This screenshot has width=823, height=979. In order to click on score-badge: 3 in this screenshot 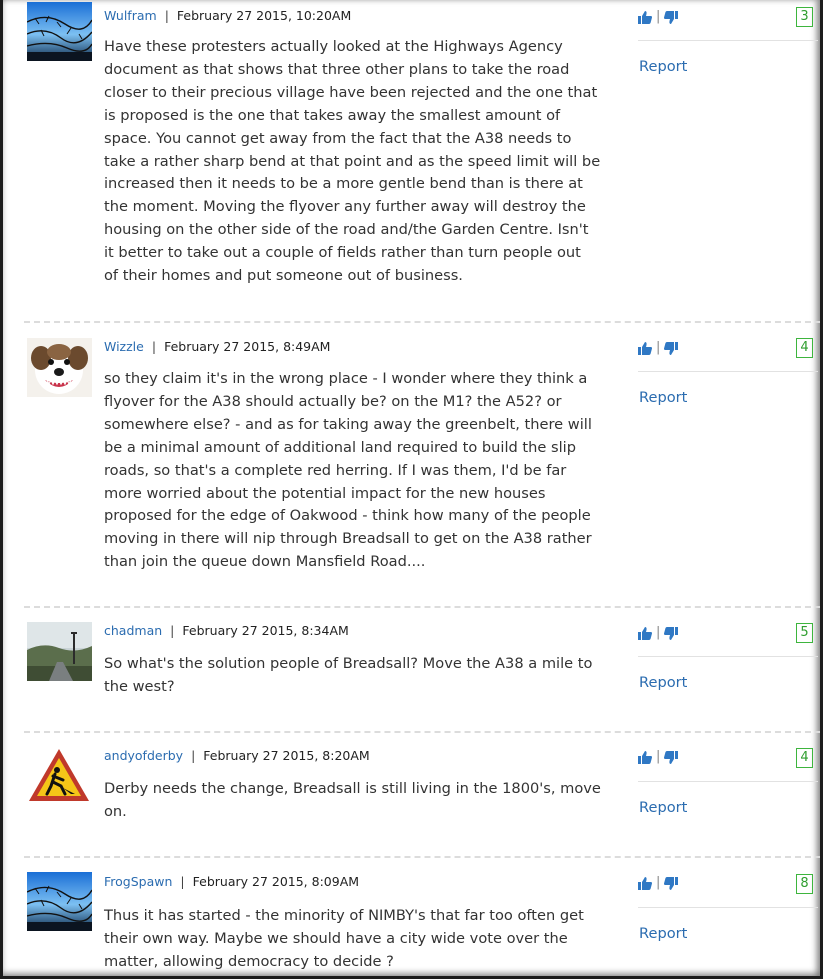, I will do `click(804, 17)`.